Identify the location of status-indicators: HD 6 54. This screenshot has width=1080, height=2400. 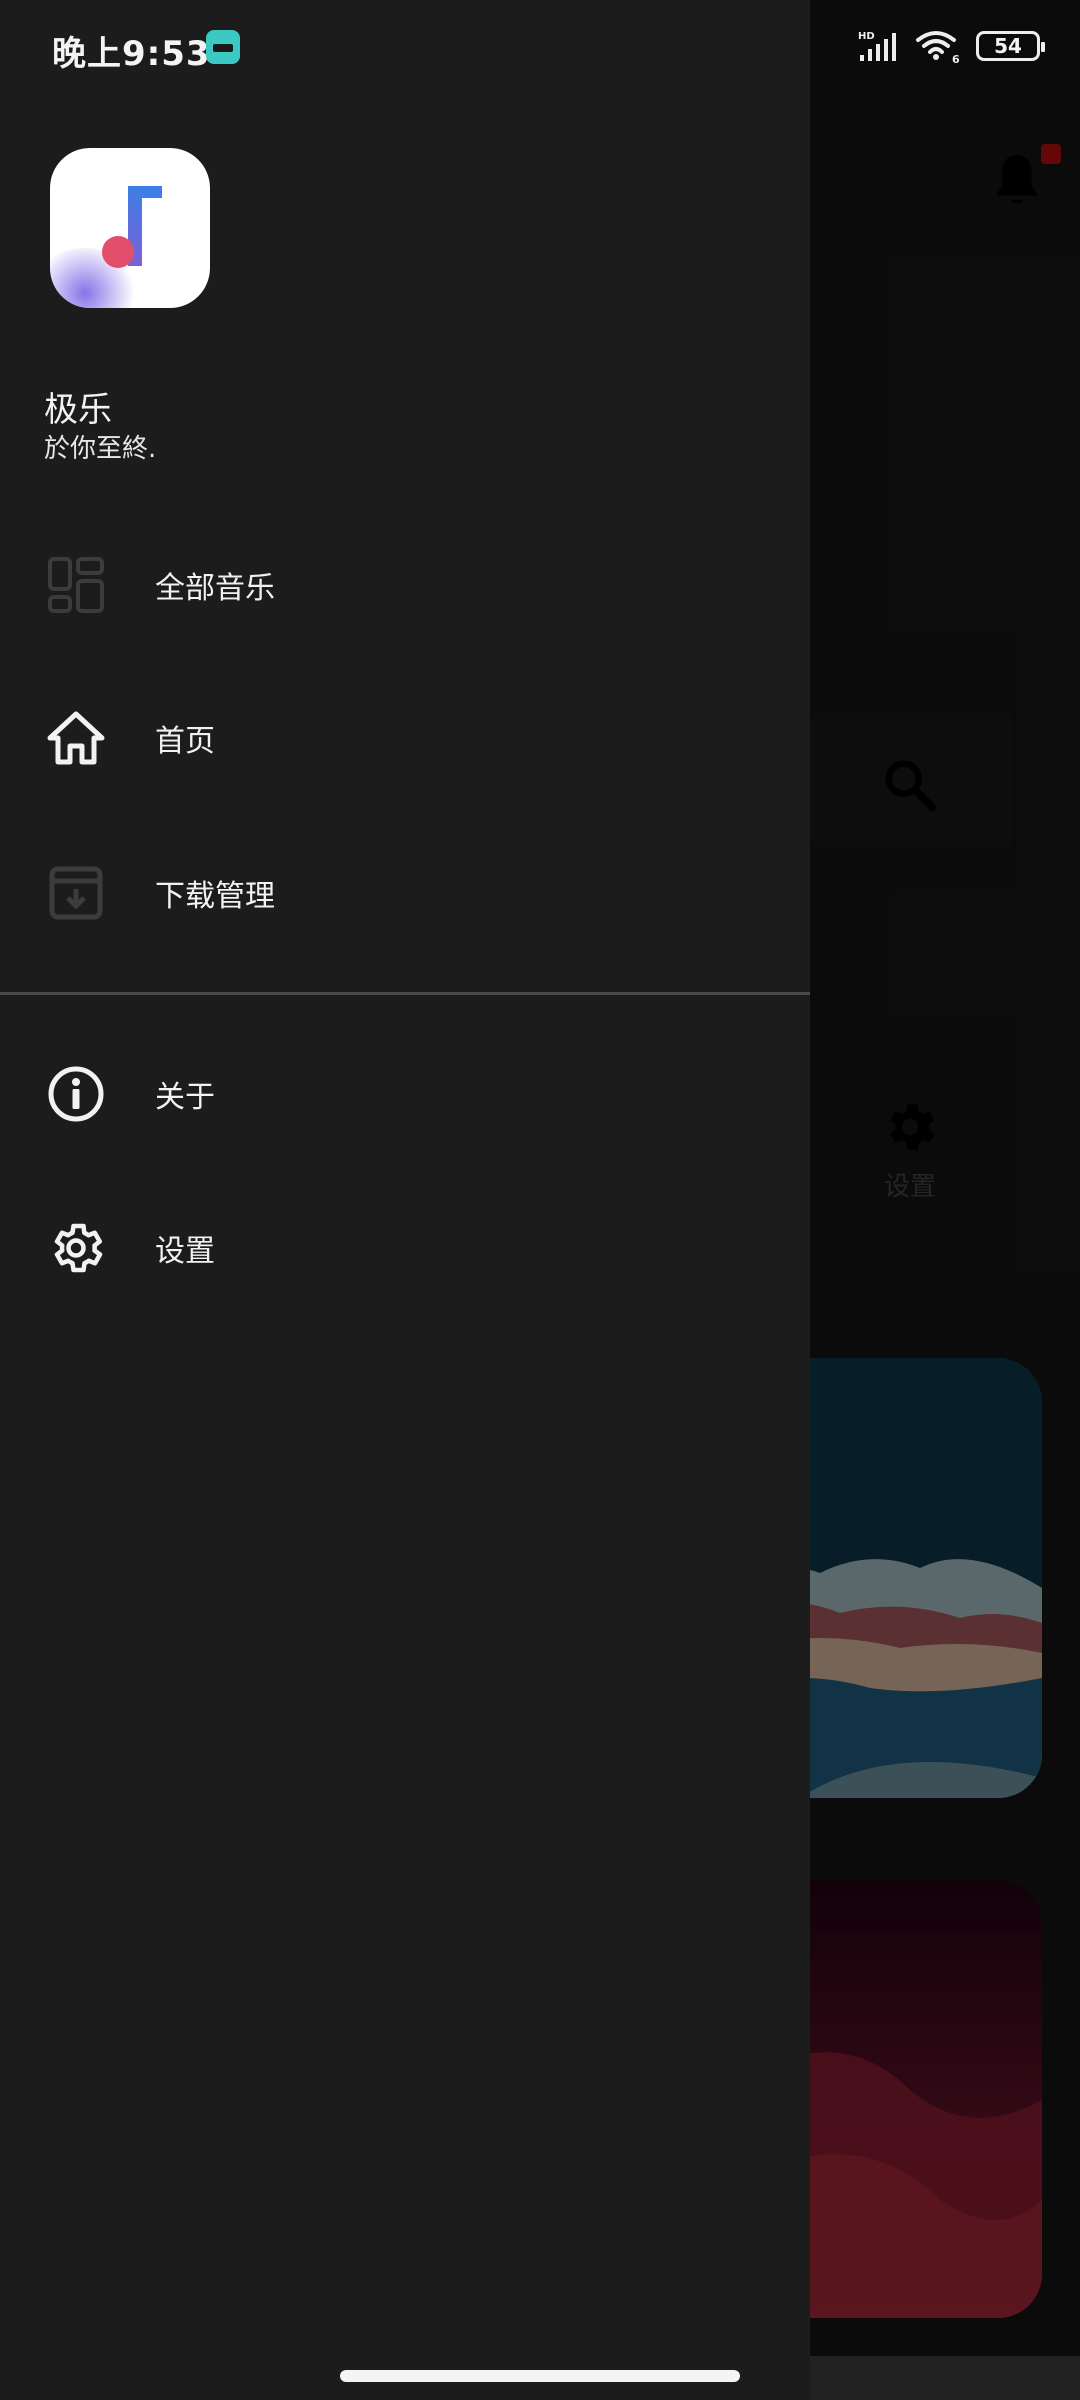
(951, 46).